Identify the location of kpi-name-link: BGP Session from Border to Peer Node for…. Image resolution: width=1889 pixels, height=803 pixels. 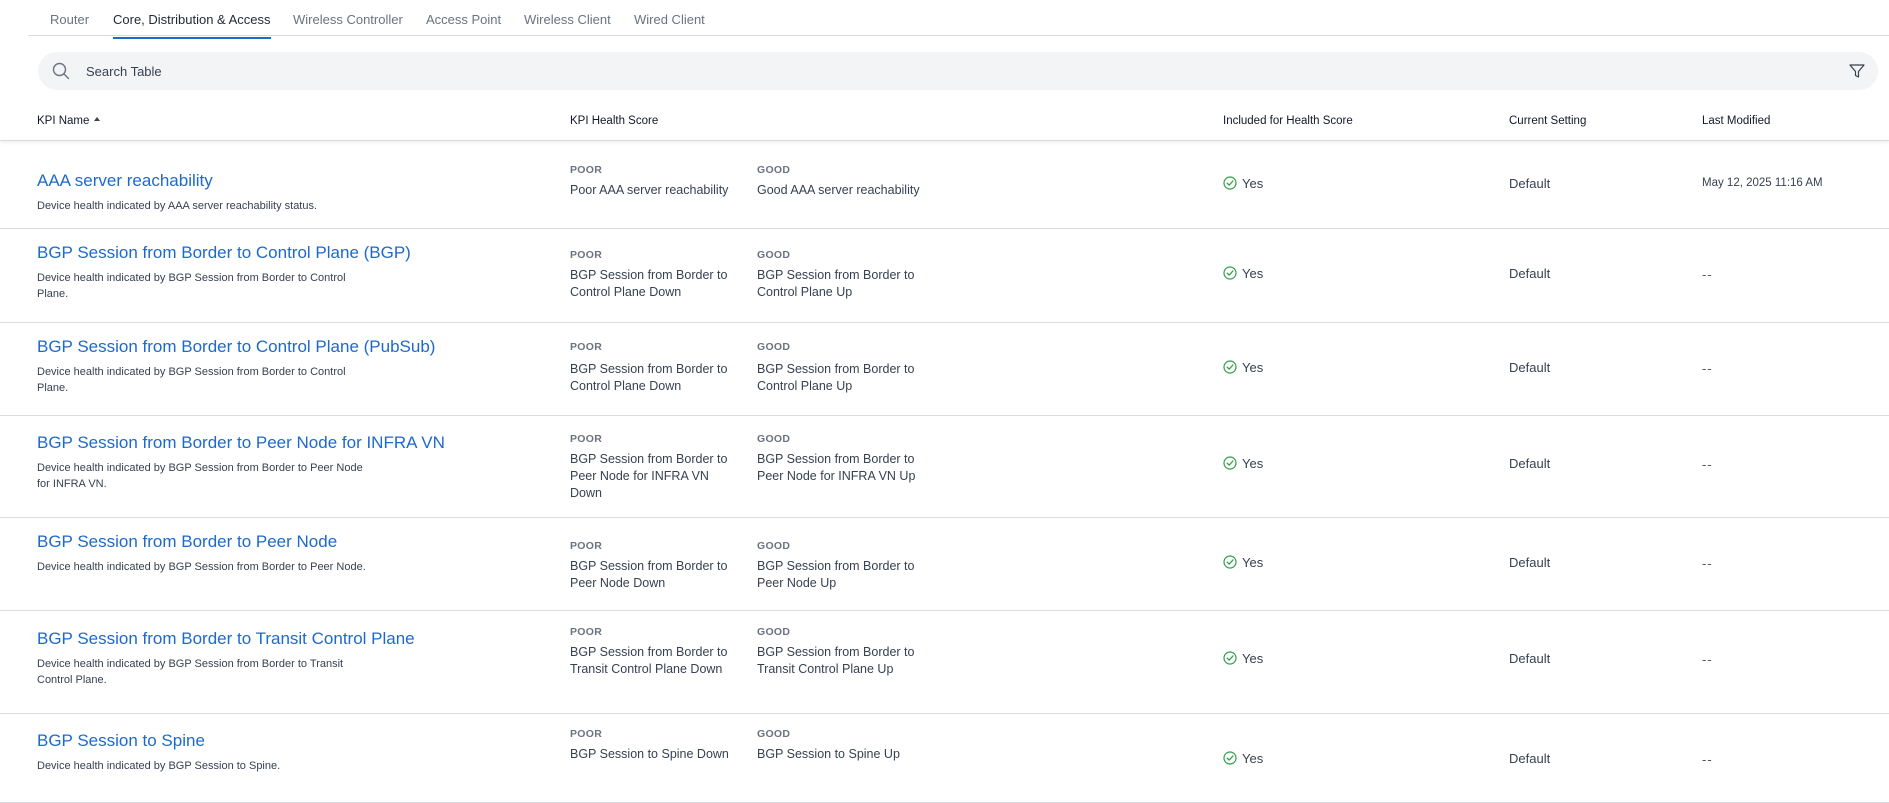
(241, 443).